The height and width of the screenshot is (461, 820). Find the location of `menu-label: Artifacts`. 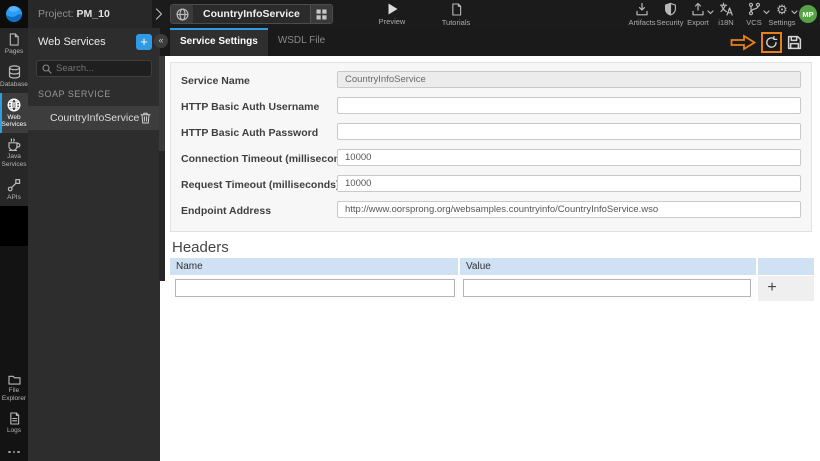

menu-label: Artifacts is located at coordinates (642, 22).